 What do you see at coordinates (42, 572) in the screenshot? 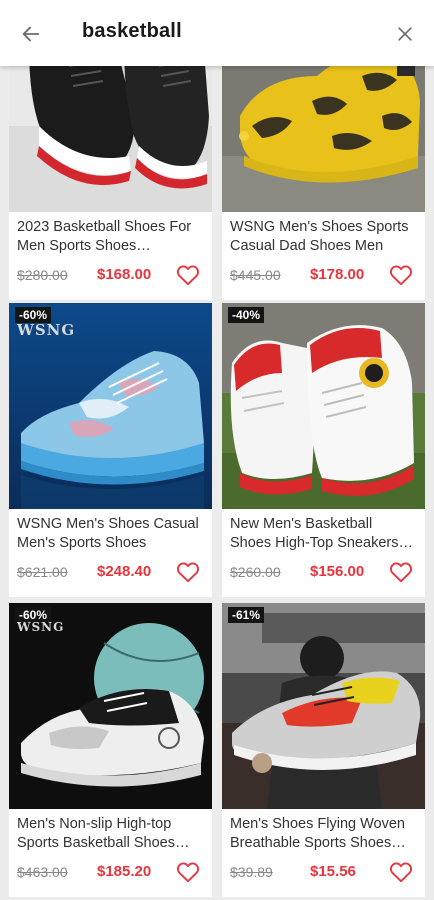
I see `original-price: $621.00` at bounding box center [42, 572].